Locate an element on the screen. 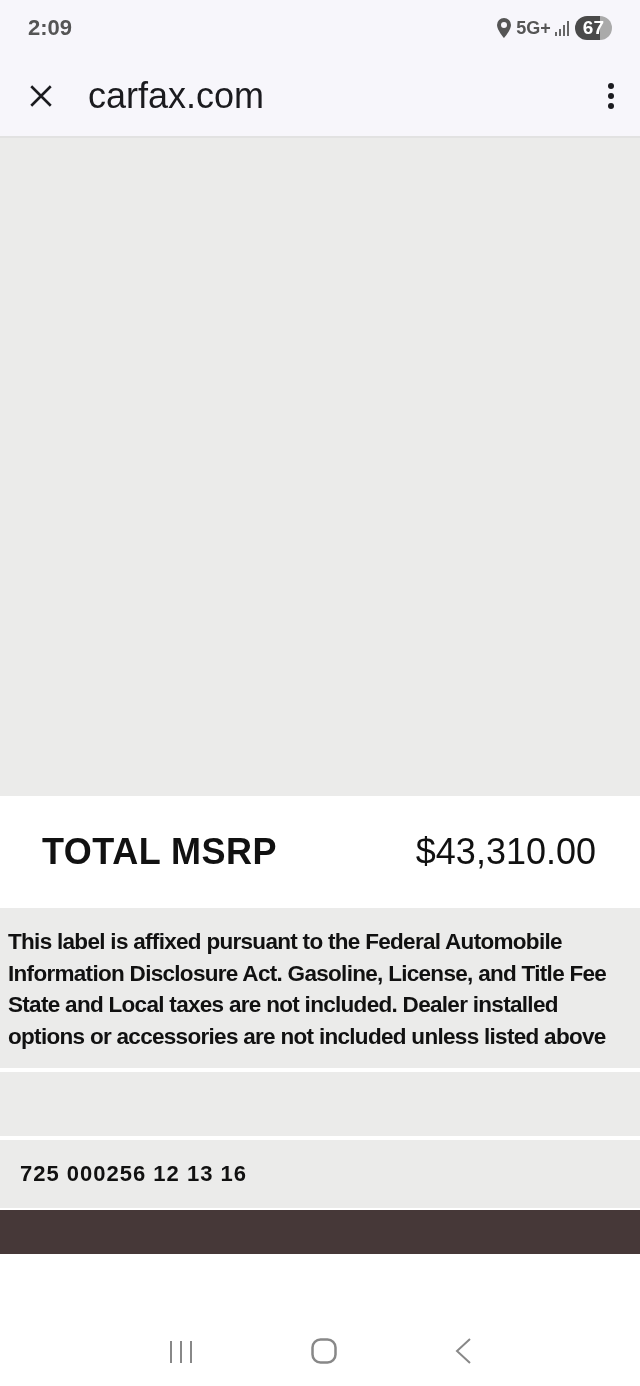 The image size is (640, 1386). disclosure-text: This label is affixed pursuant to the Federal Automobile is located at coordinates (285, 942).